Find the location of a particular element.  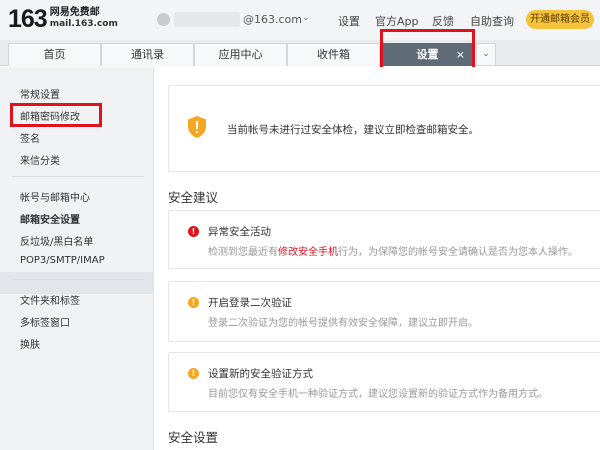

alert-title: 设置新的安全验证方式 is located at coordinates (260, 374).